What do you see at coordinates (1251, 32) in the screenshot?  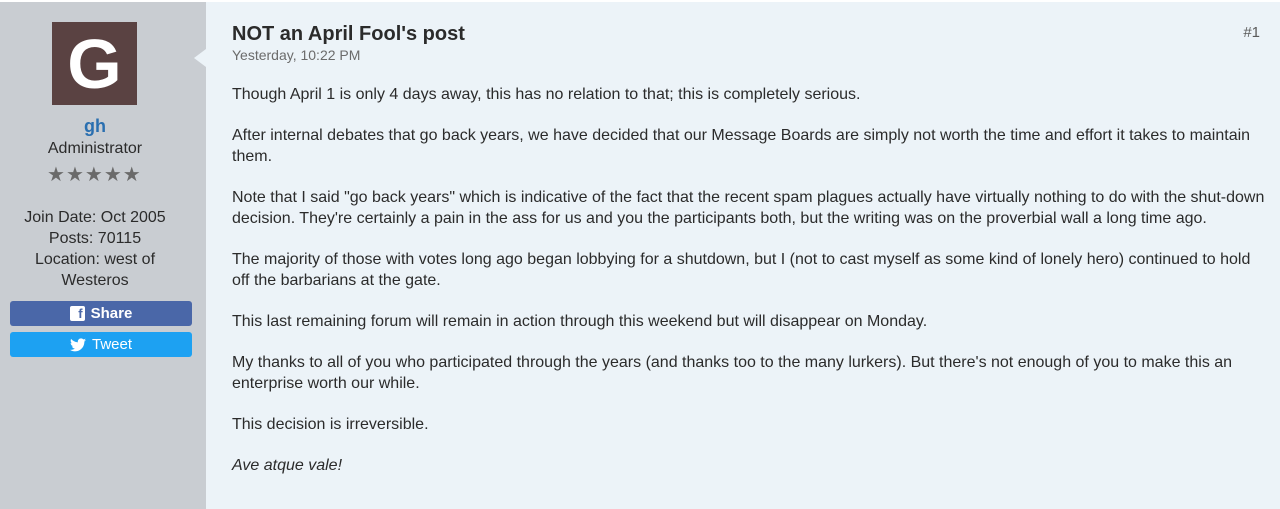 I see `post-number-link: #1` at bounding box center [1251, 32].